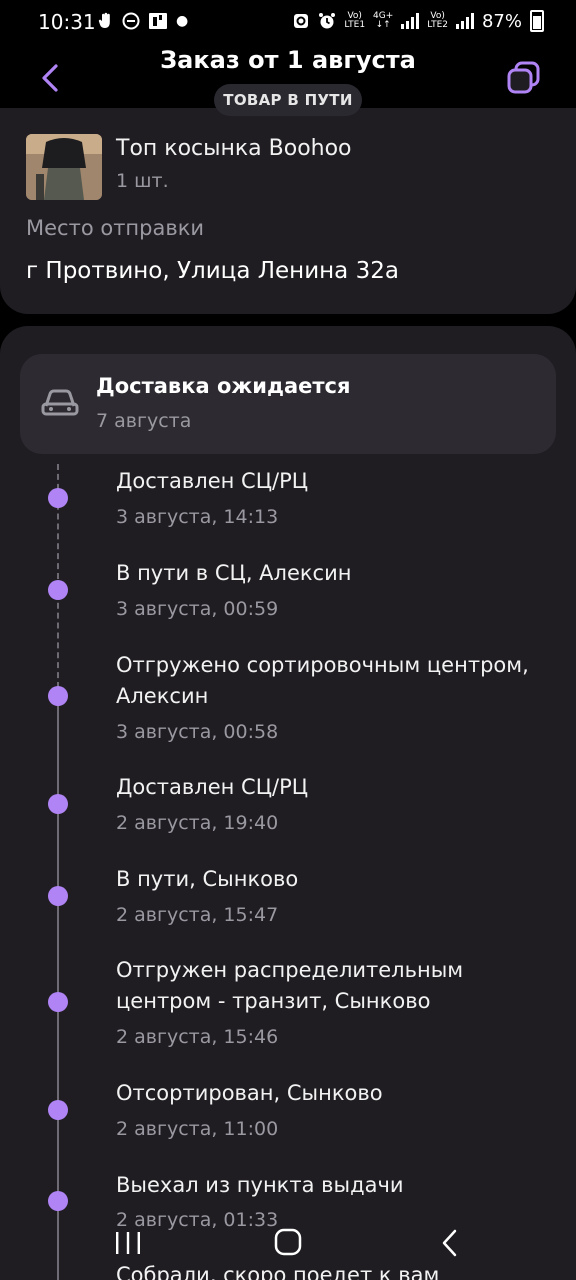  I want to click on event-title: В пути, Сынково, so click(207, 879).